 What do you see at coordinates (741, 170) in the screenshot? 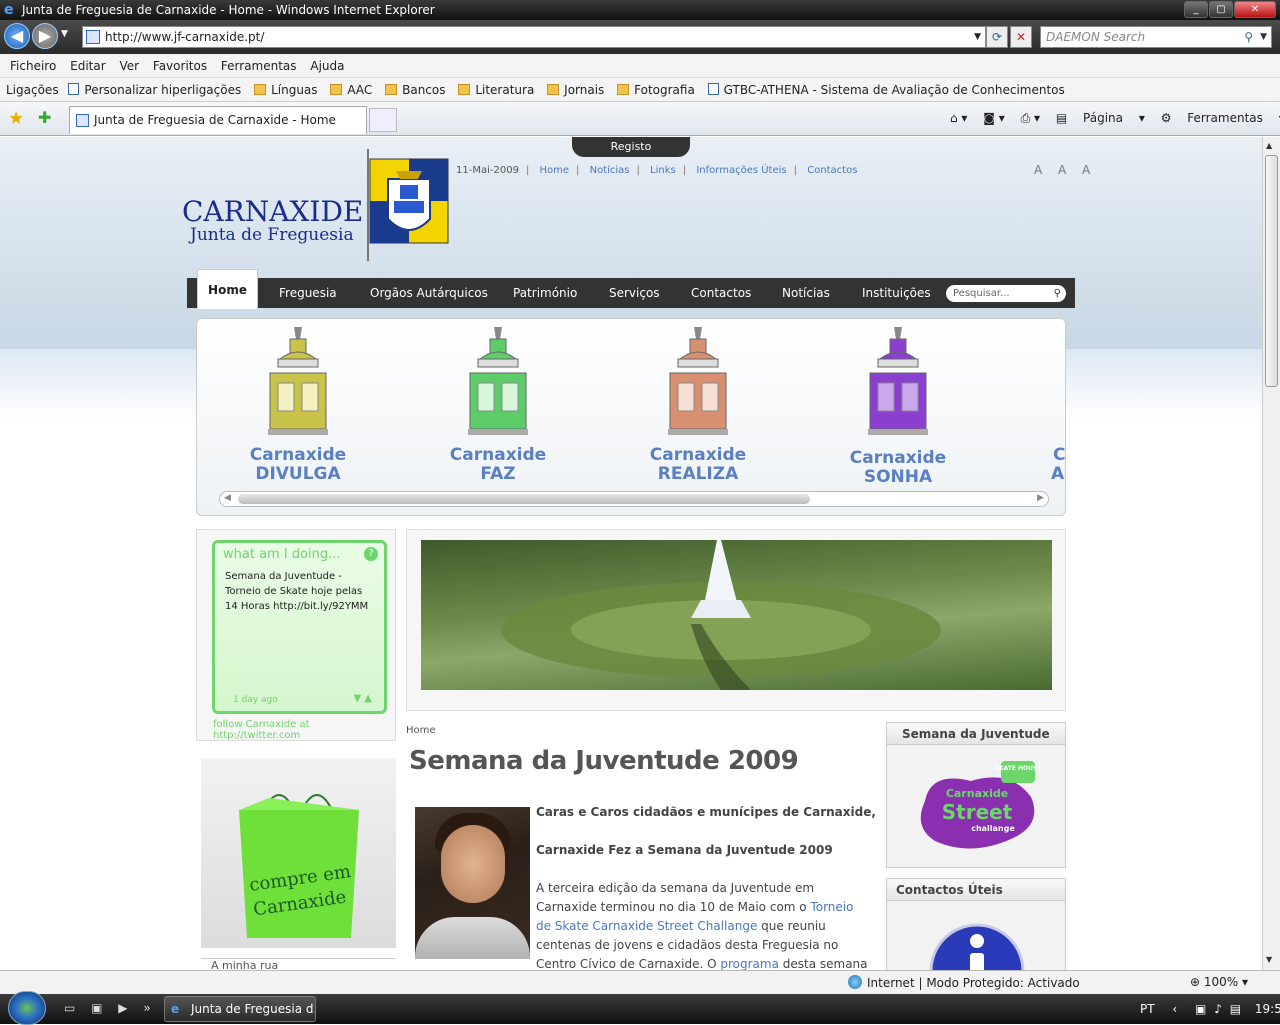
I see `topnav-informacoes: Informações Úteis` at bounding box center [741, 170].